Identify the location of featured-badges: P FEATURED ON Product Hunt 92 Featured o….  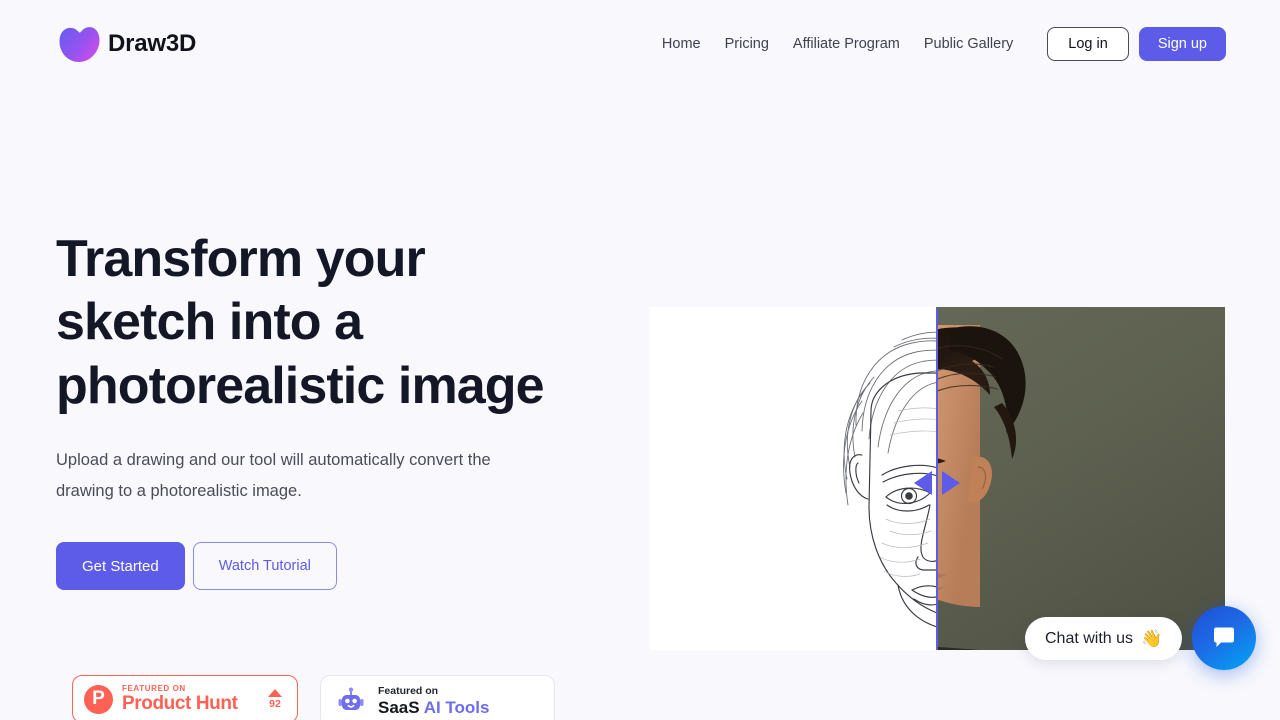
(313, 697).